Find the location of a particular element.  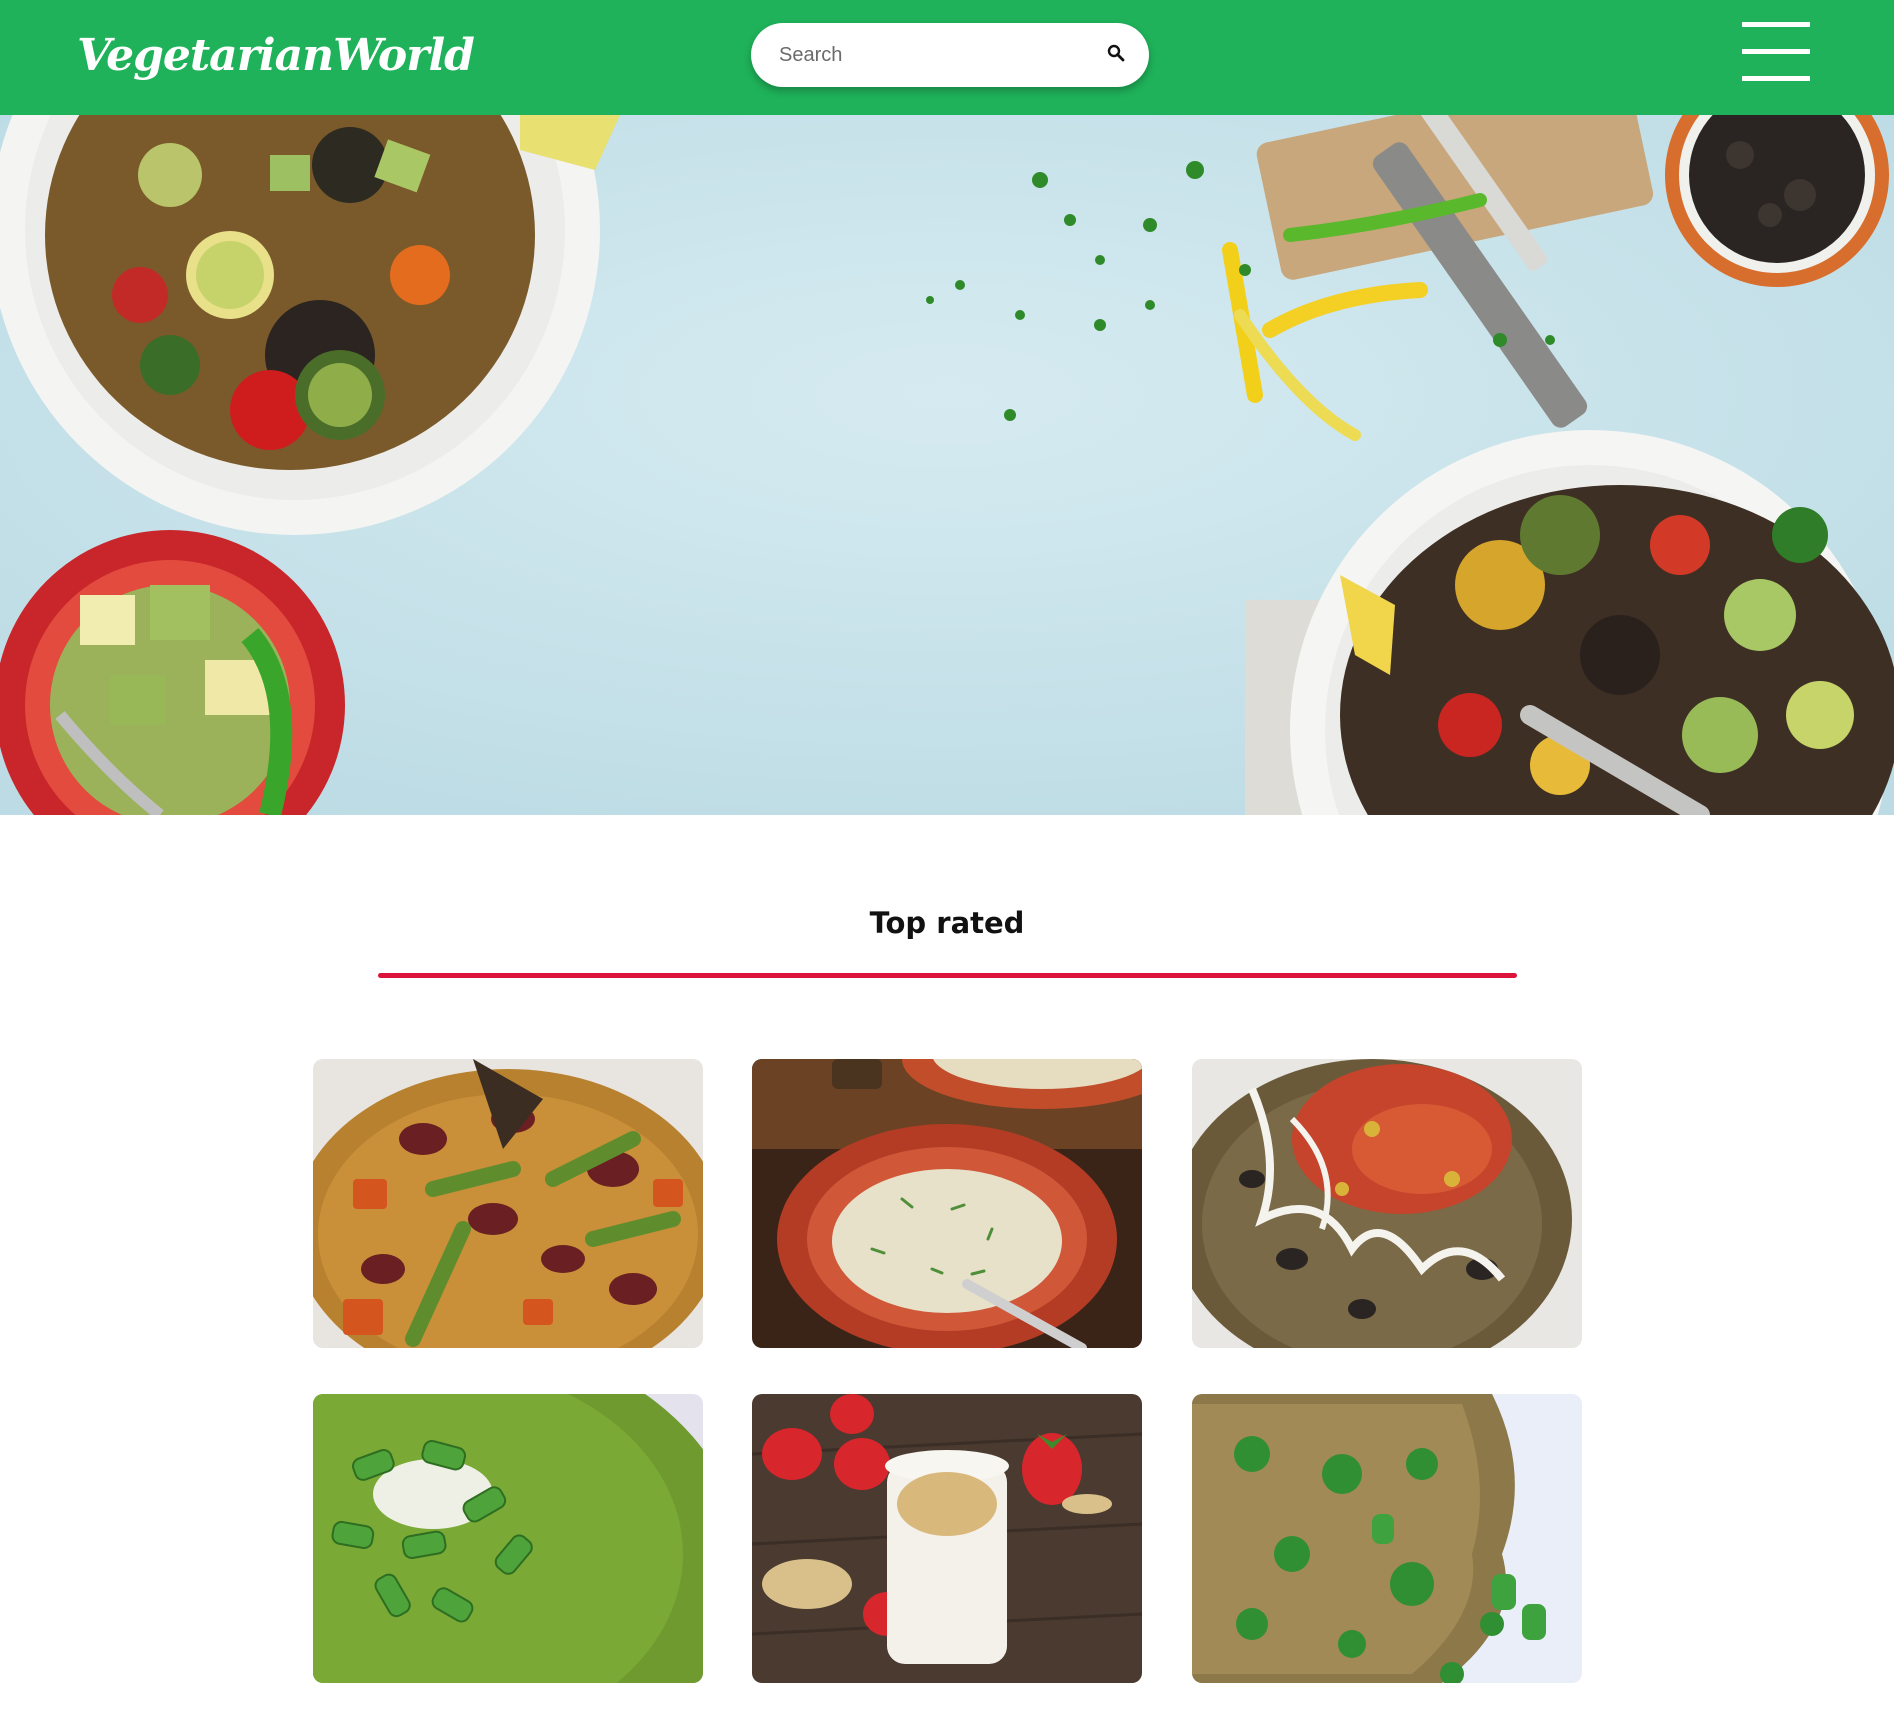

search-icon is located at coordinates (1116, 54).